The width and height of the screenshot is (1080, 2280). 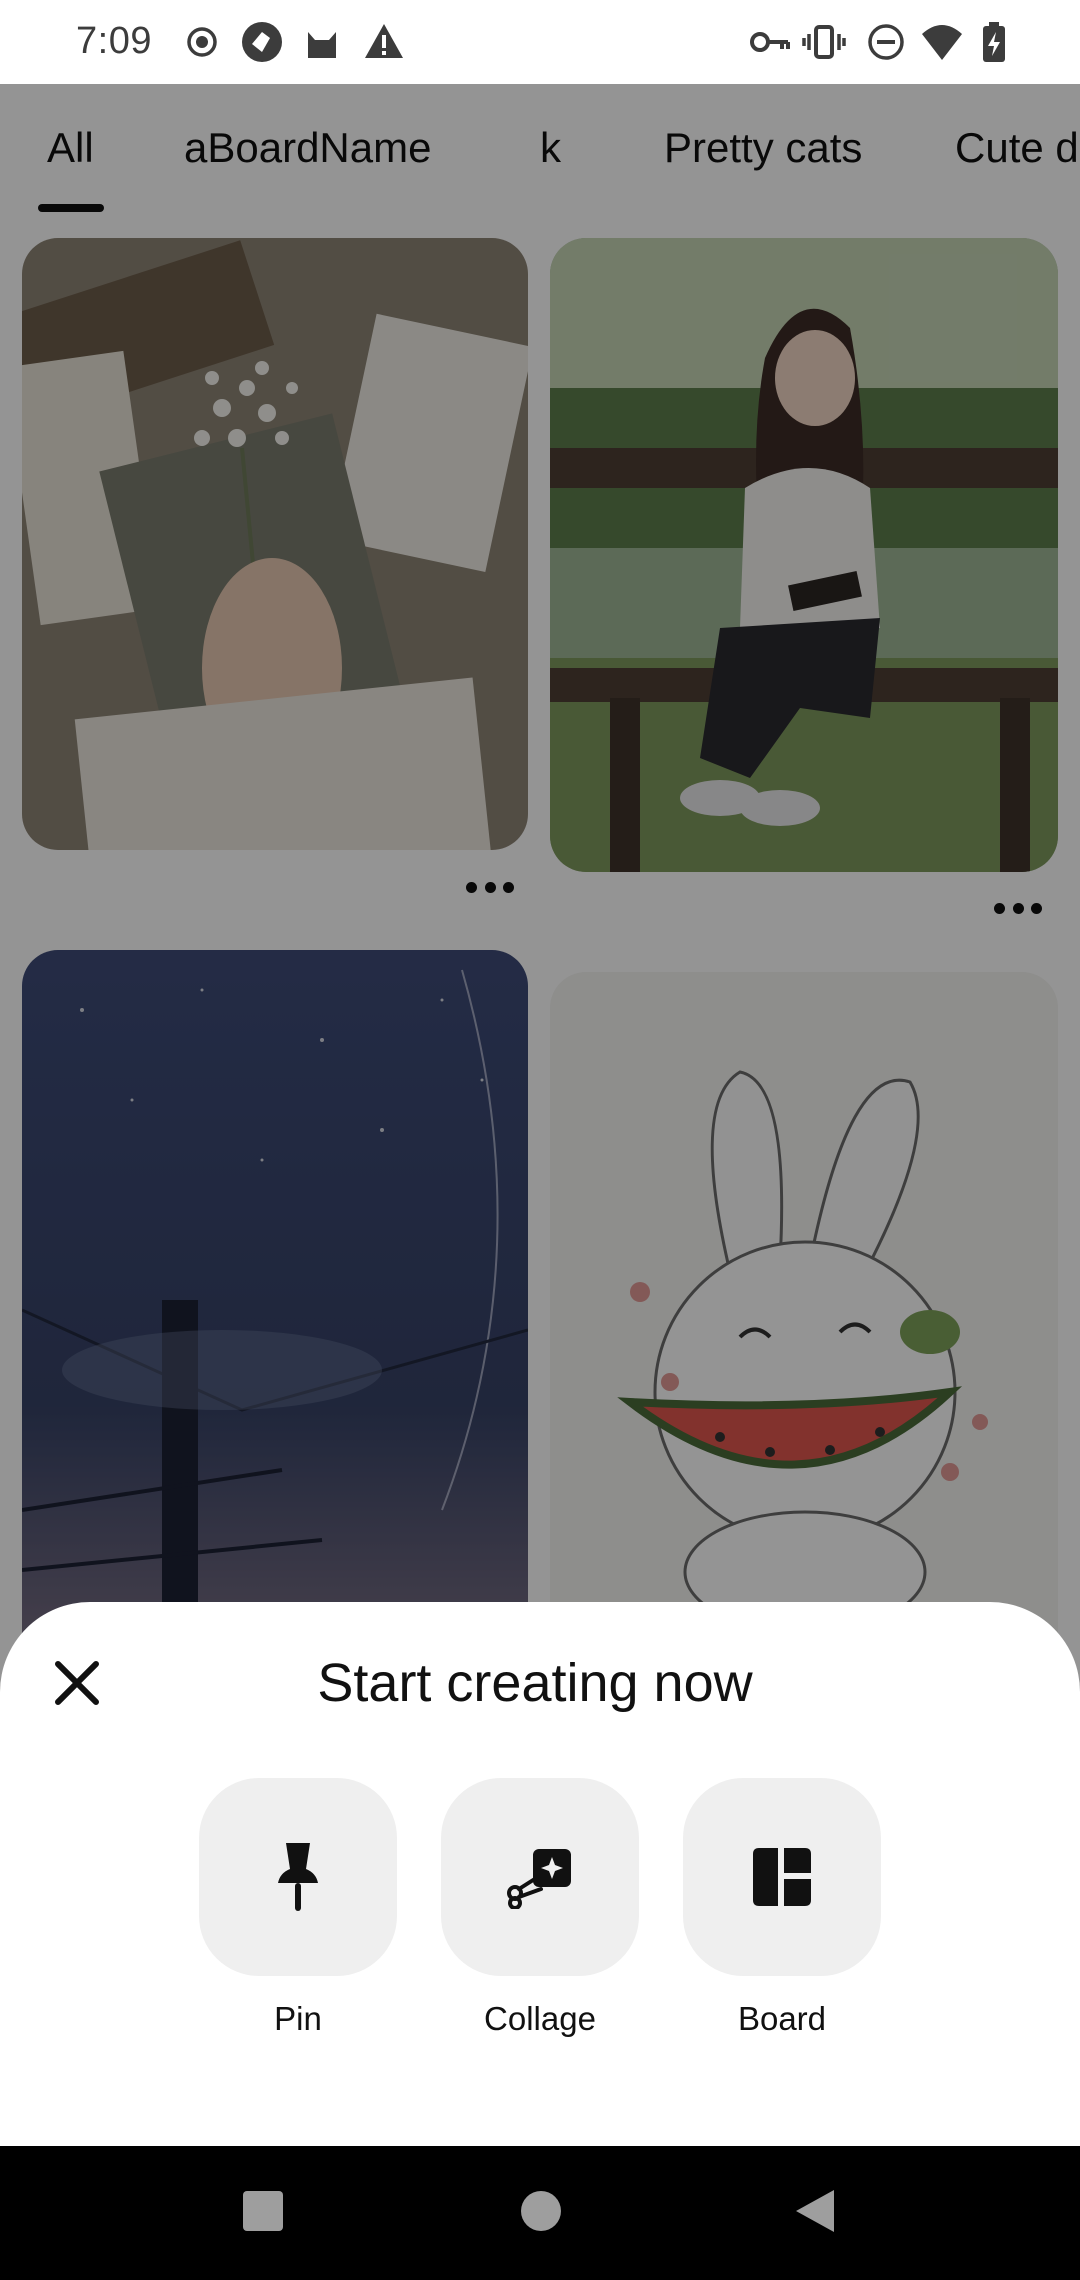 I want to click on status-bar: 7:09, so click(x=540, y=42).